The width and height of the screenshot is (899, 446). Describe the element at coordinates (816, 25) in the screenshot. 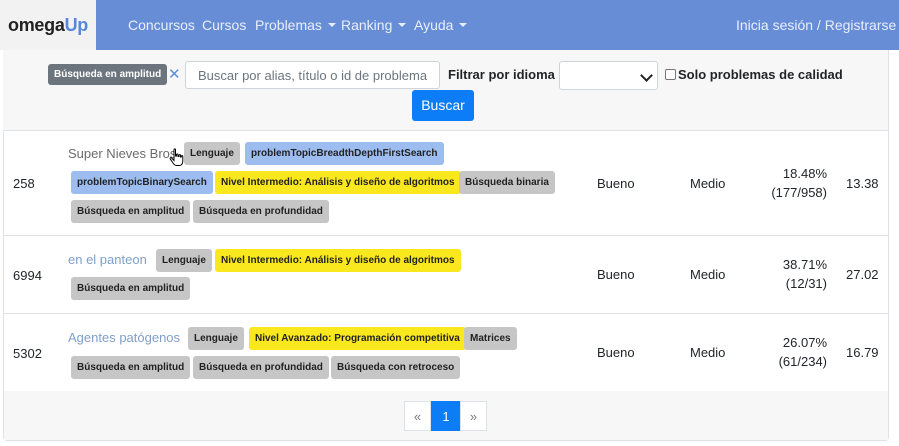

I see `login-register-link: Inicia sesión / Registrarse` at that location.